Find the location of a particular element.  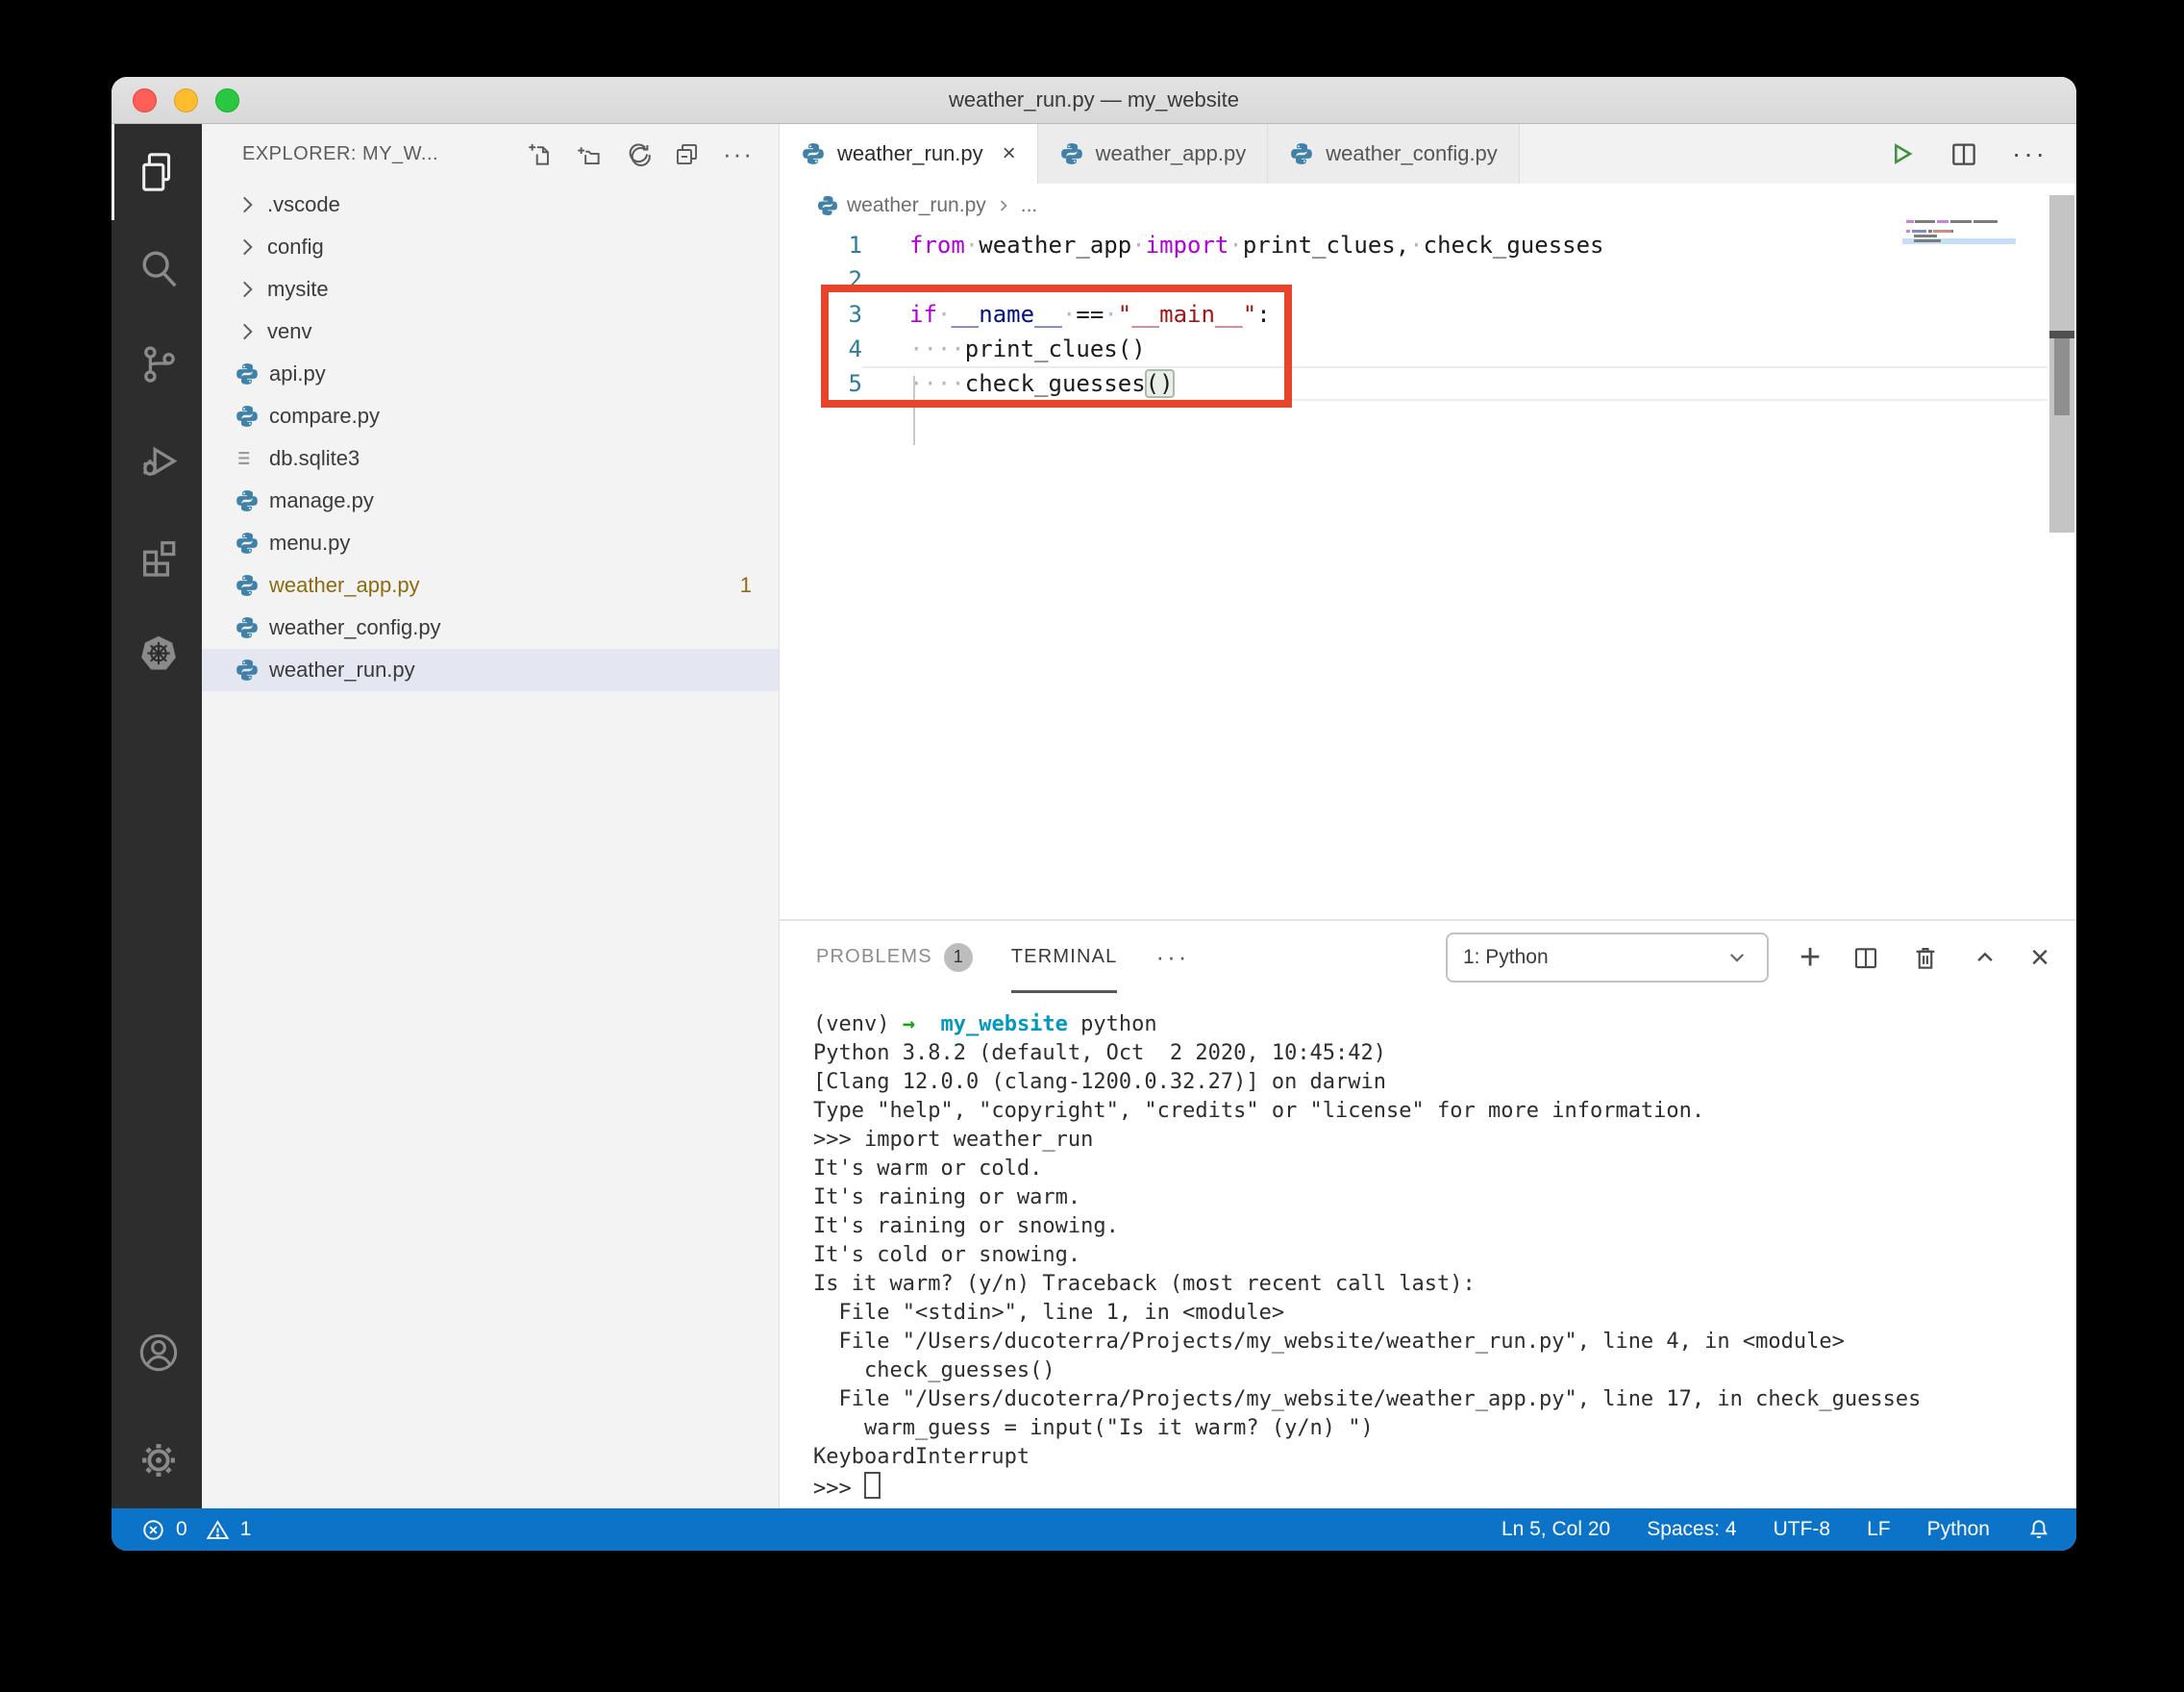

split-editor-icon is located at coordinates (1964, 153).